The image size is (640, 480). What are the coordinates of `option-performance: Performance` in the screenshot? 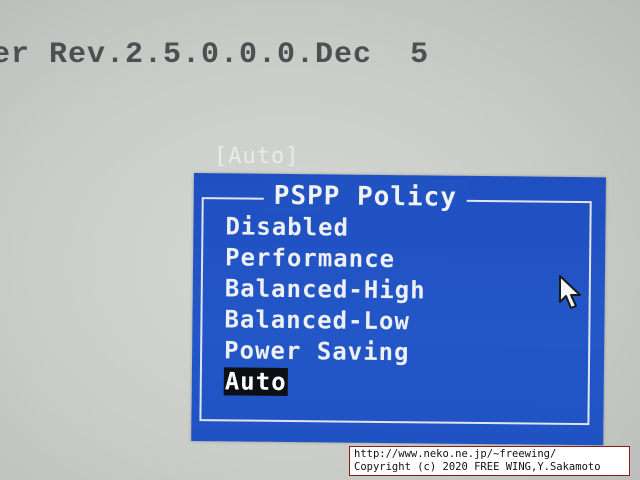 It's located at (325, 257).